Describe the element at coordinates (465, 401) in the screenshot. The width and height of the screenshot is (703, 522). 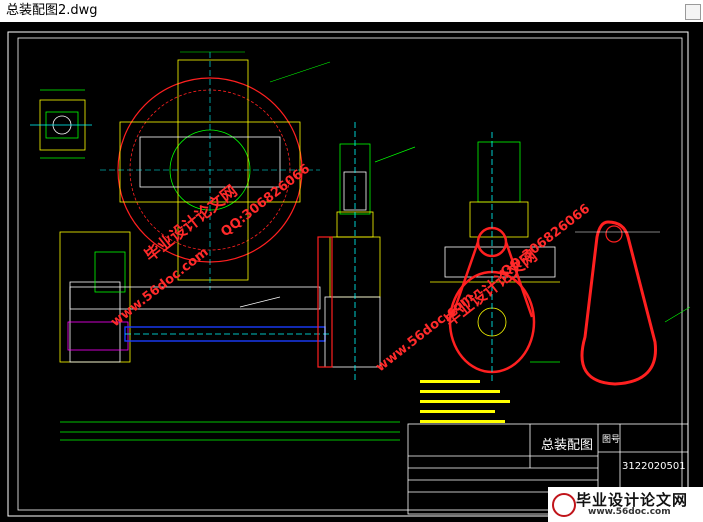
I see `technical-notes` at that location.